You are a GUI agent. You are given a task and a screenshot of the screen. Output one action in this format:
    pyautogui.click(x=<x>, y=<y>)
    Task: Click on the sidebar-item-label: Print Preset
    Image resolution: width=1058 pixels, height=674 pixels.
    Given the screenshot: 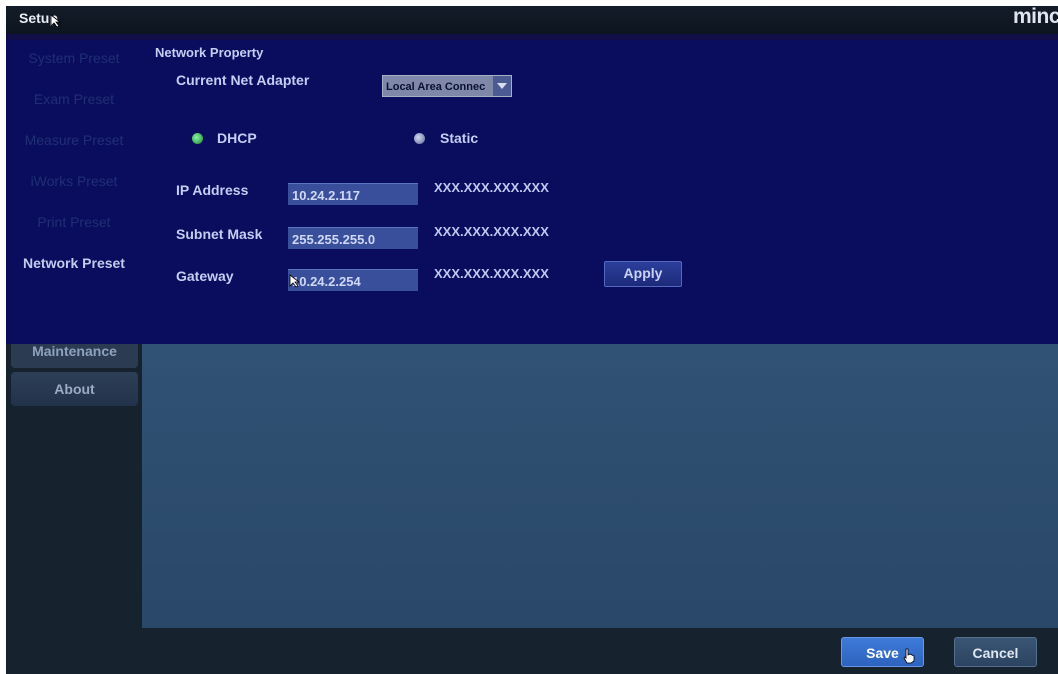 What is the action you would take?
    pyautogui.click(x=74, y=222)
    